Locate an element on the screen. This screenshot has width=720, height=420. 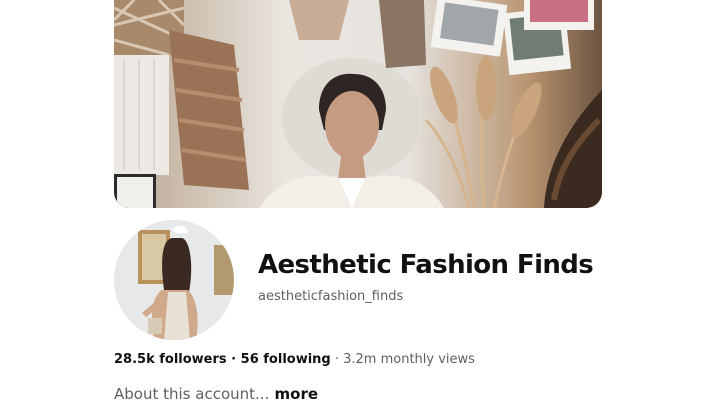
about-section: About this account... more is located at coordinates (216, 394).